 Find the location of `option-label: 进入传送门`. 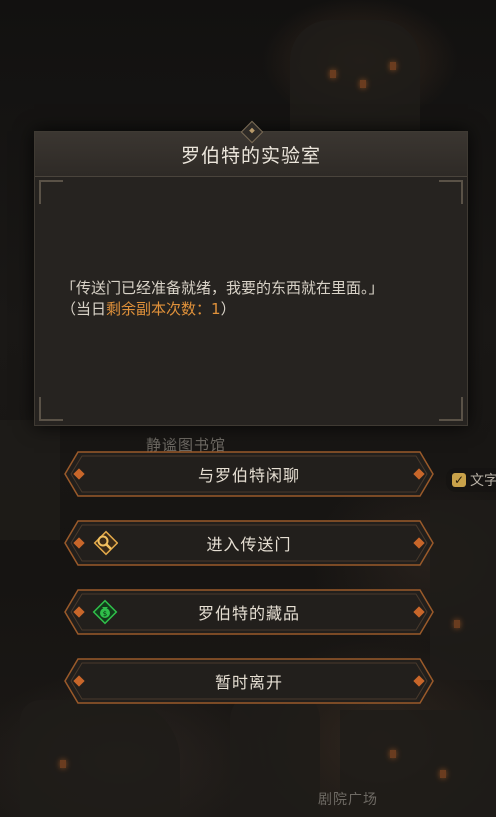

option-label: 进入传送门 is located at coordinates (249, 544).